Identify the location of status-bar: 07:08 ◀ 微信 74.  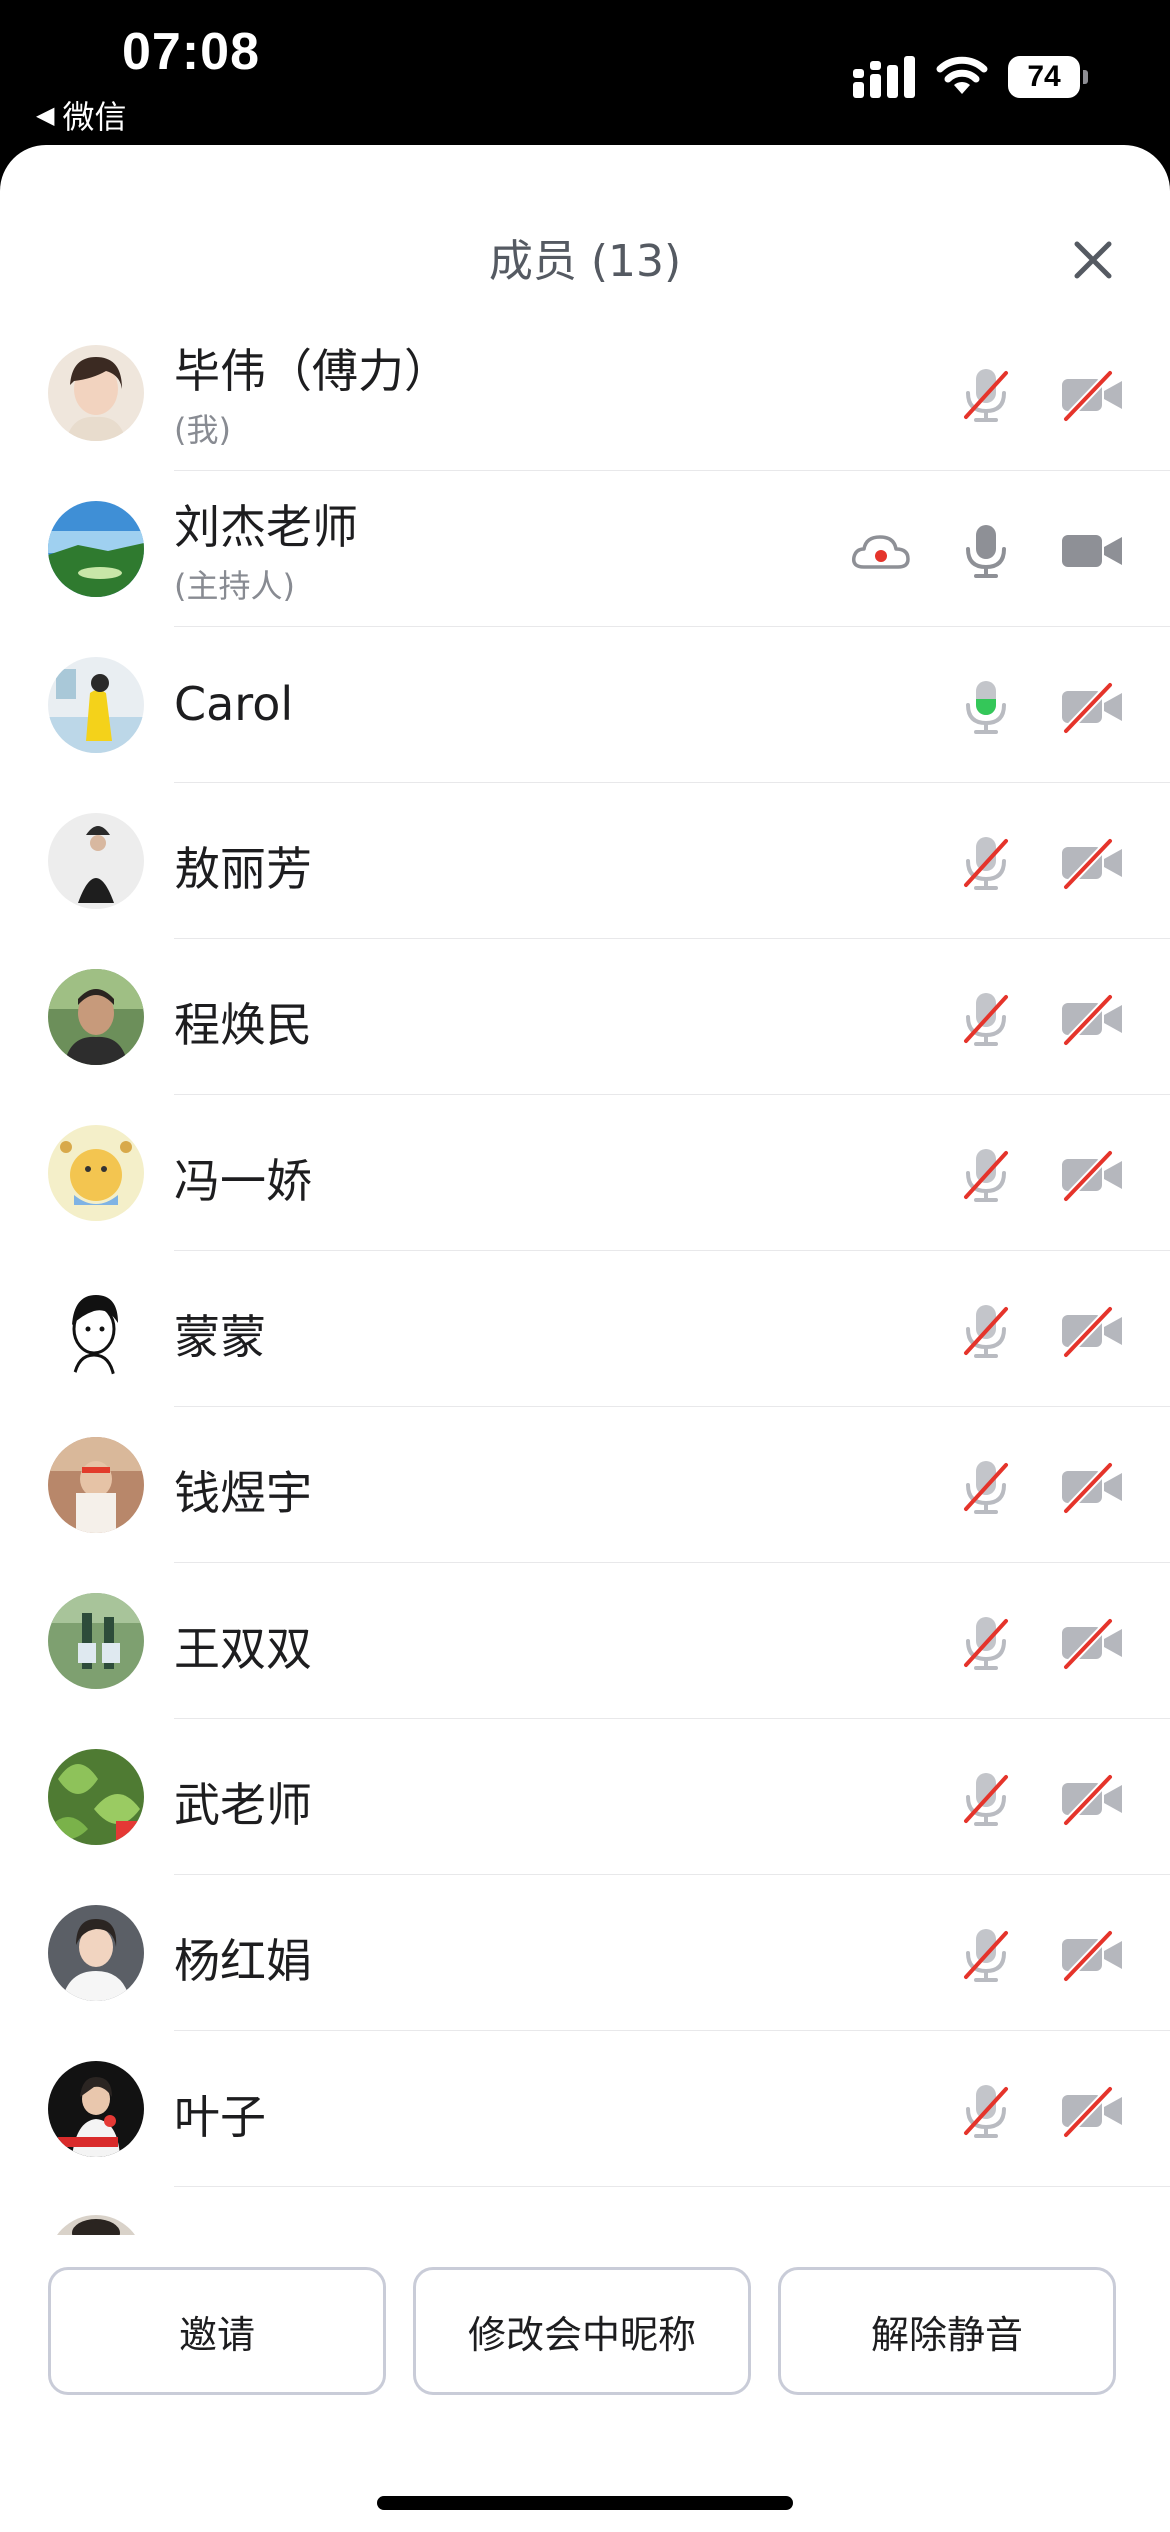
(585, 75).